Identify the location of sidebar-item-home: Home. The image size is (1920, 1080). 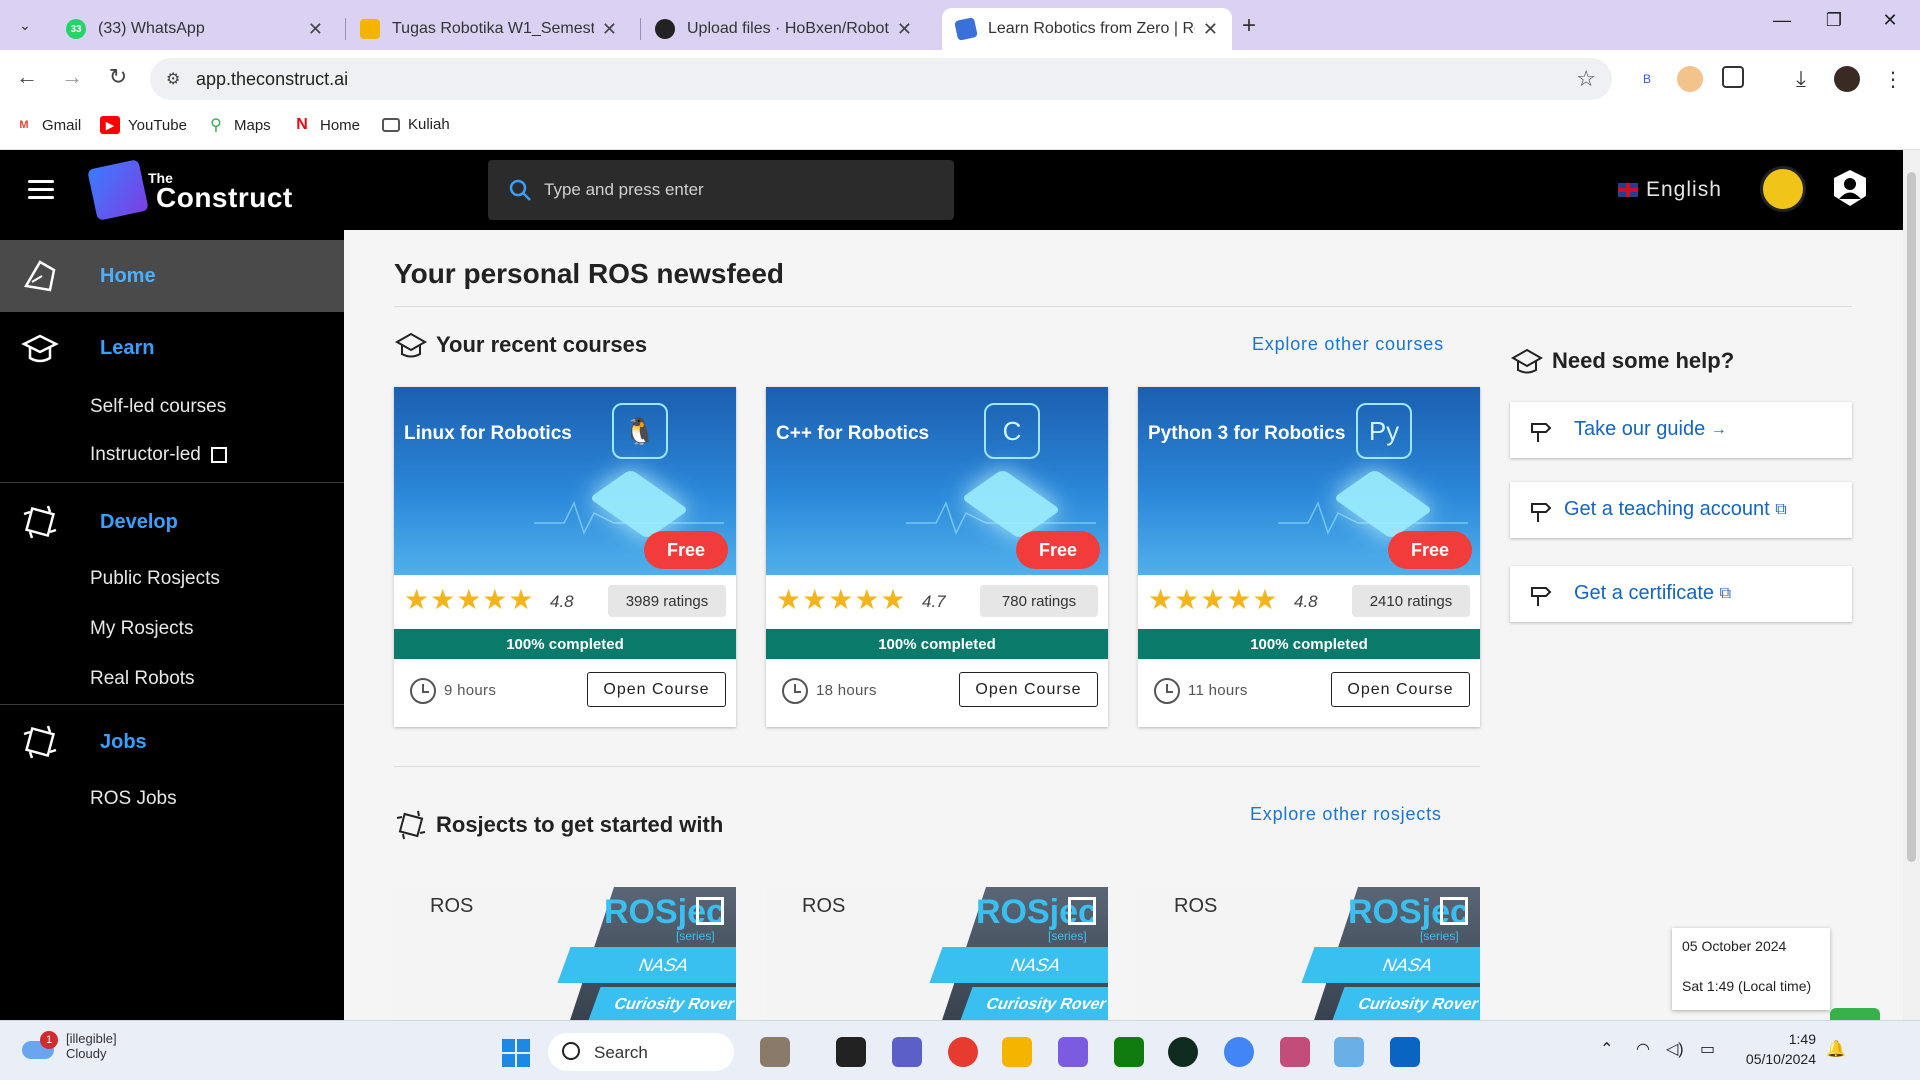
(172, 276).